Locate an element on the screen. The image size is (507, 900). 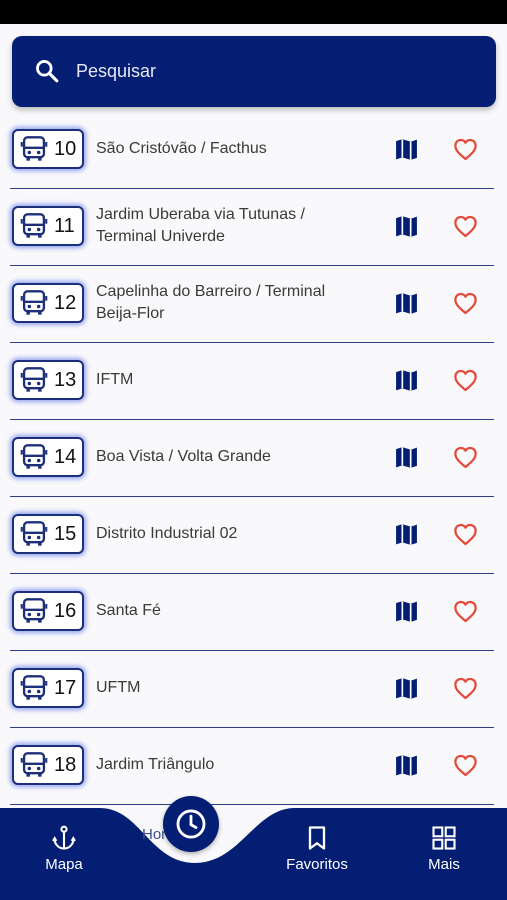
route-name: Santa Fé is located at coordinates (128, 610).